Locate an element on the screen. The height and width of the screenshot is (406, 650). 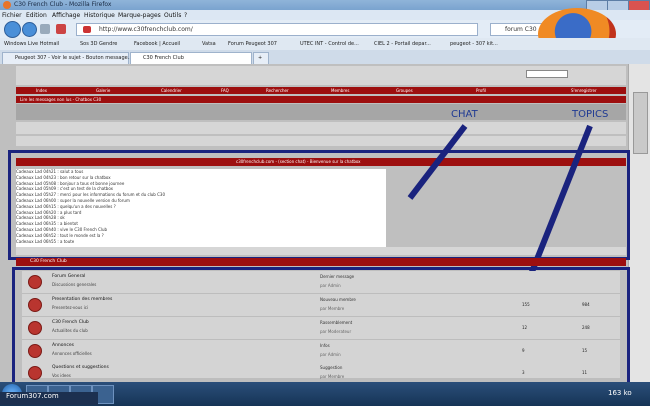
last-post: Suggestion is located at coordinates (331, 367).